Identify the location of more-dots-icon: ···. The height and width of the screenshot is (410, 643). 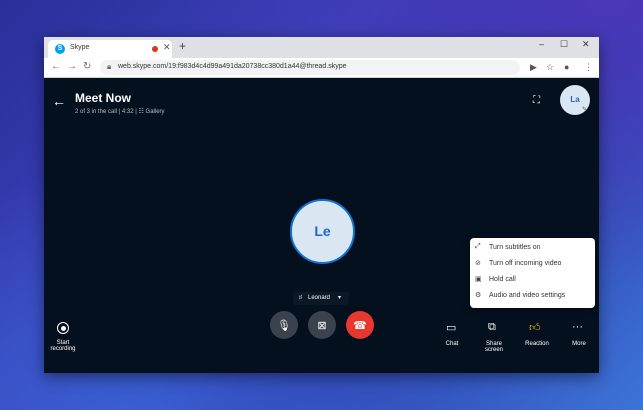
(577, 327).